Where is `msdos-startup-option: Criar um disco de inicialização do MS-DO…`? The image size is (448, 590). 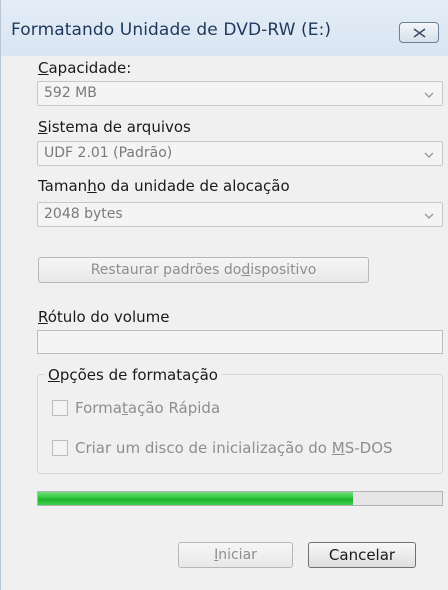 msdos-startup-option: Criar um disco de inicialização do MS-DO… is located at coordinates (222, 448).